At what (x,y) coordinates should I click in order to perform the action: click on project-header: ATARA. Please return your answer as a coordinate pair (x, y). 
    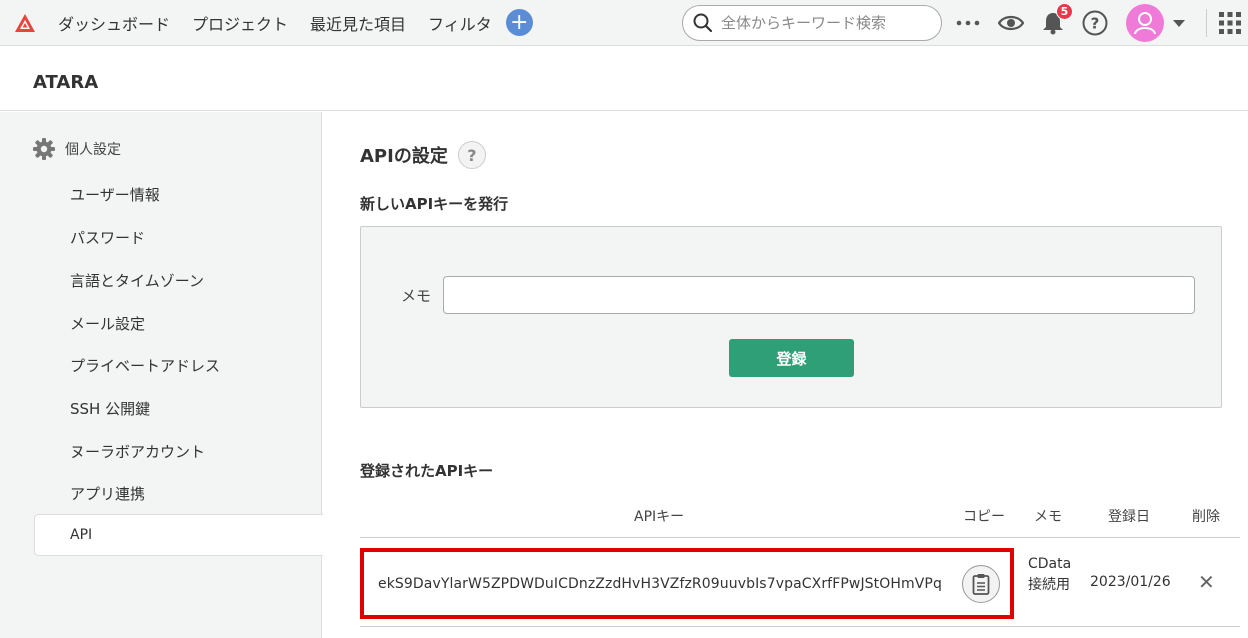
    Looking at the image, I should click on (624, 82).